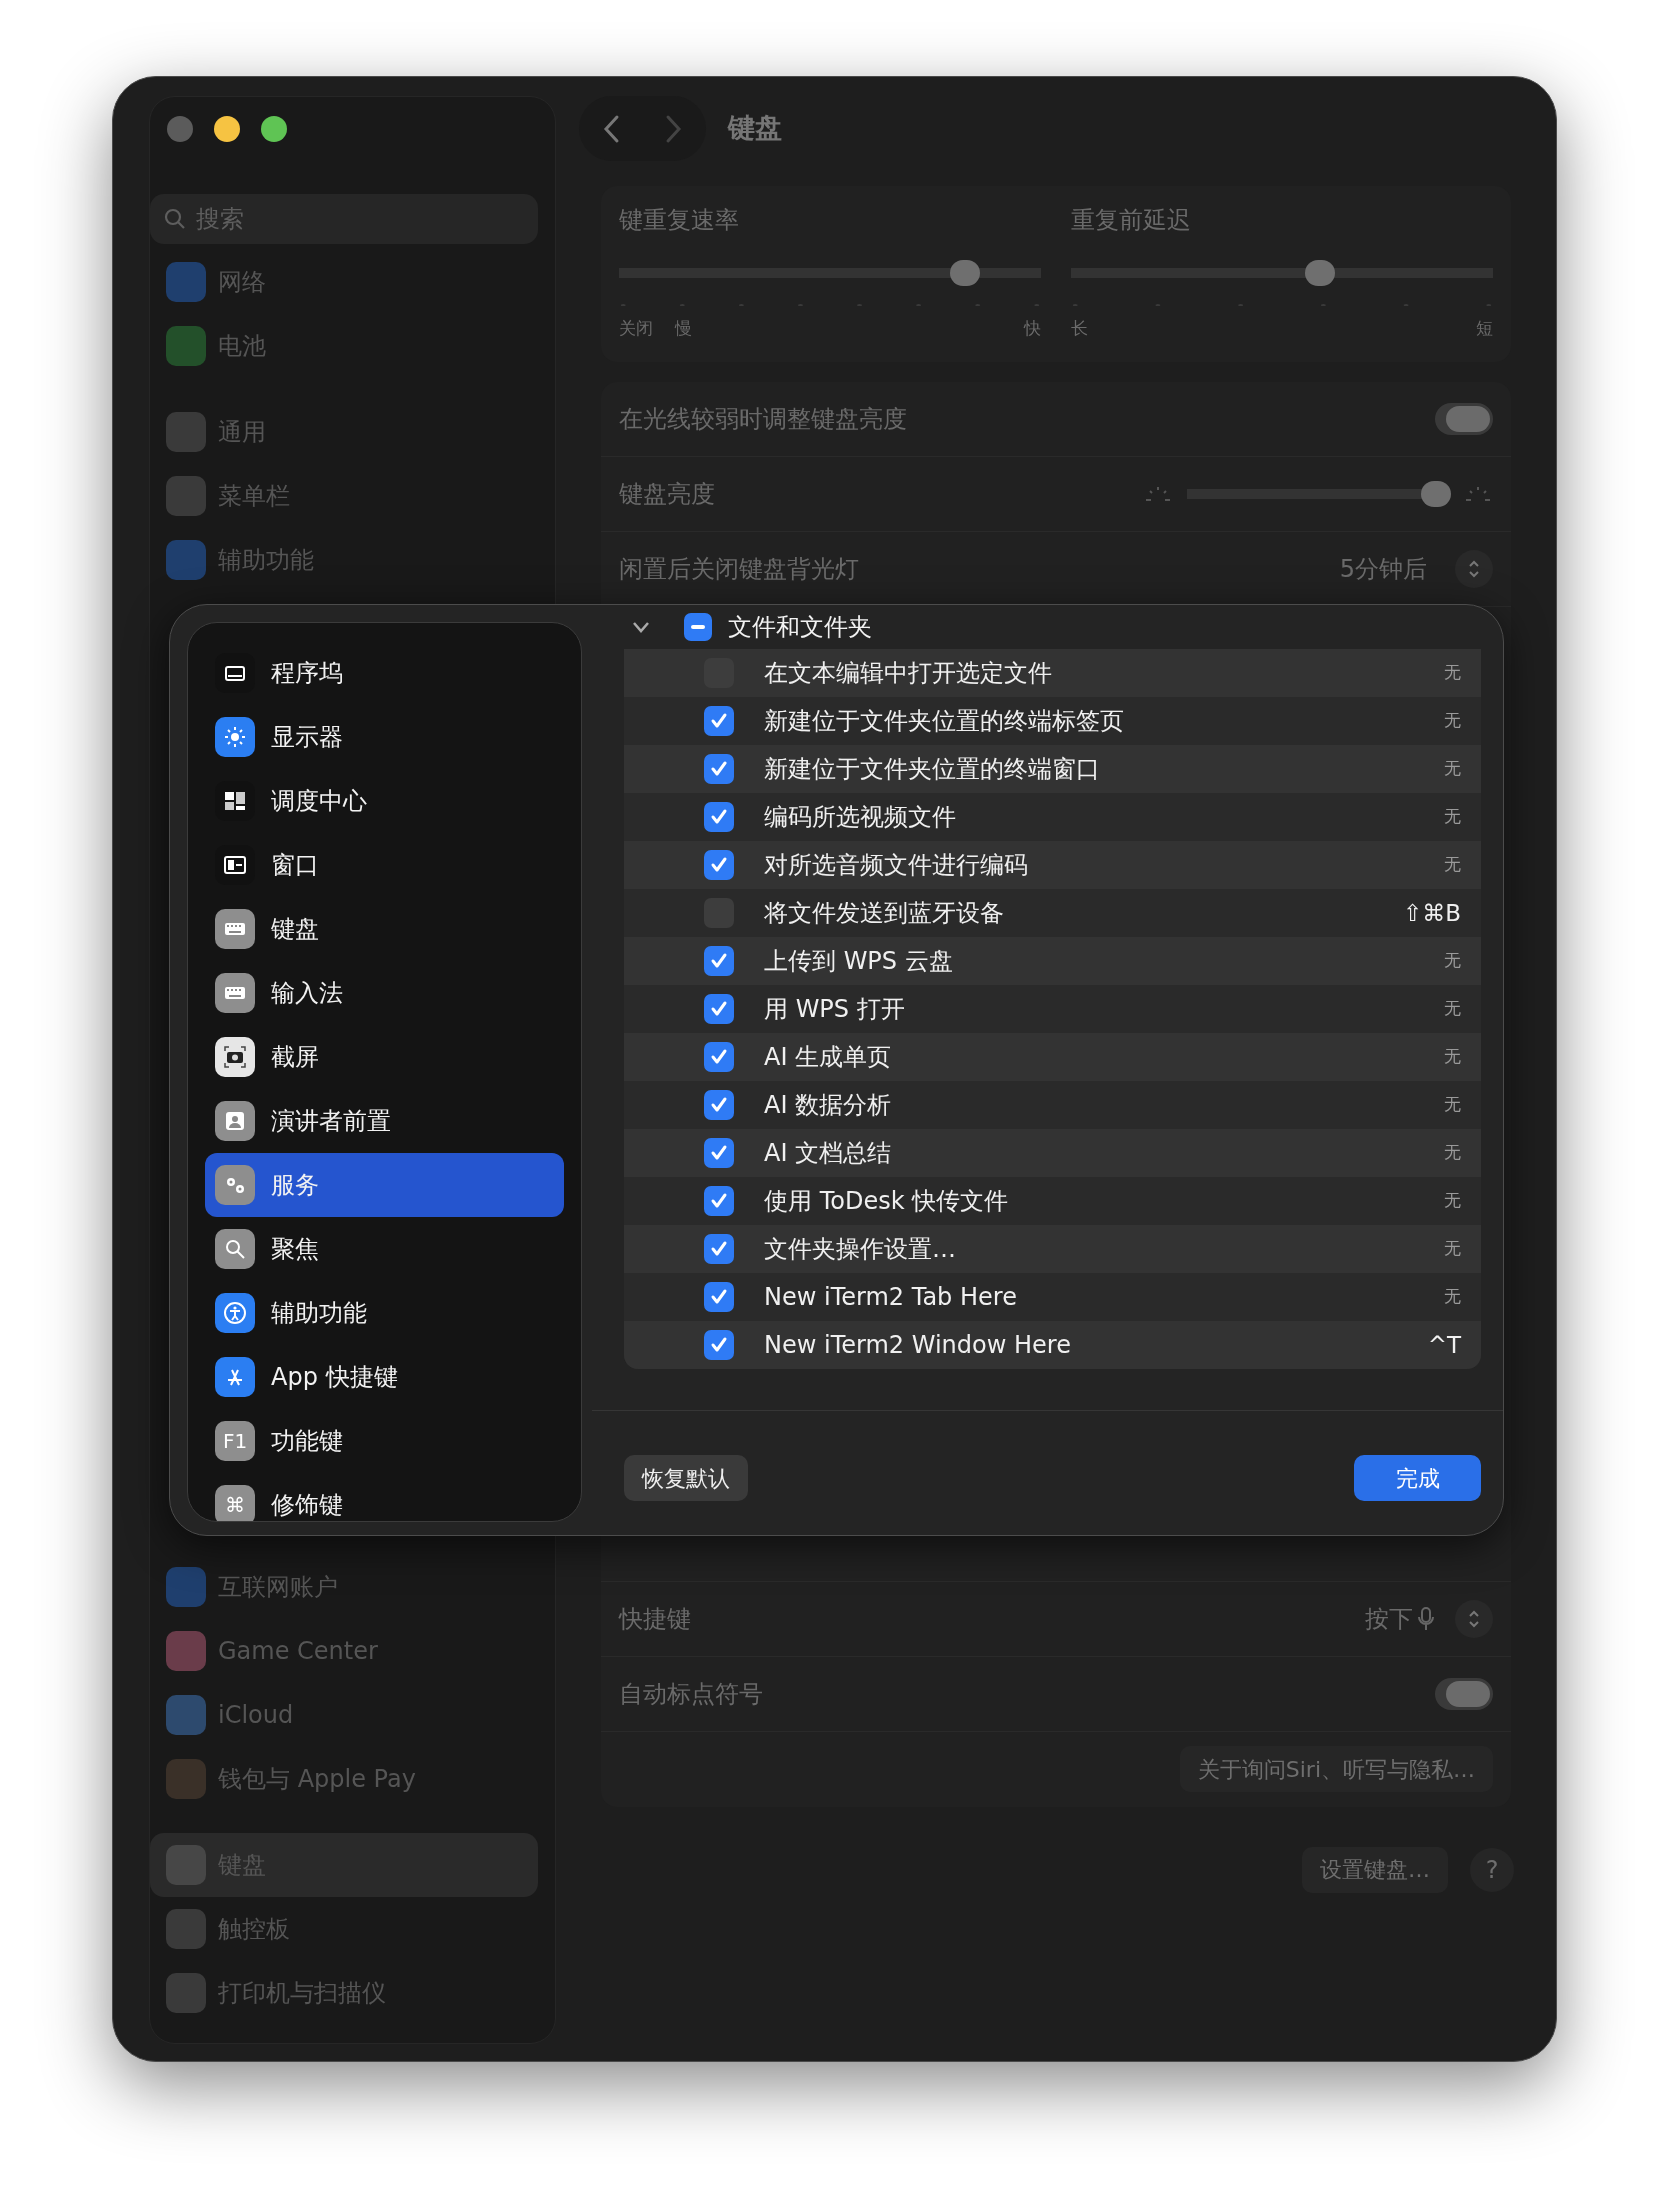 Image resolution: width=1670 pixels, height=2212 pixels. What do you see at coordinates (1079, 328) in the screenshot?
I see `scale-label: 长` at bounding box center [1079, 328].